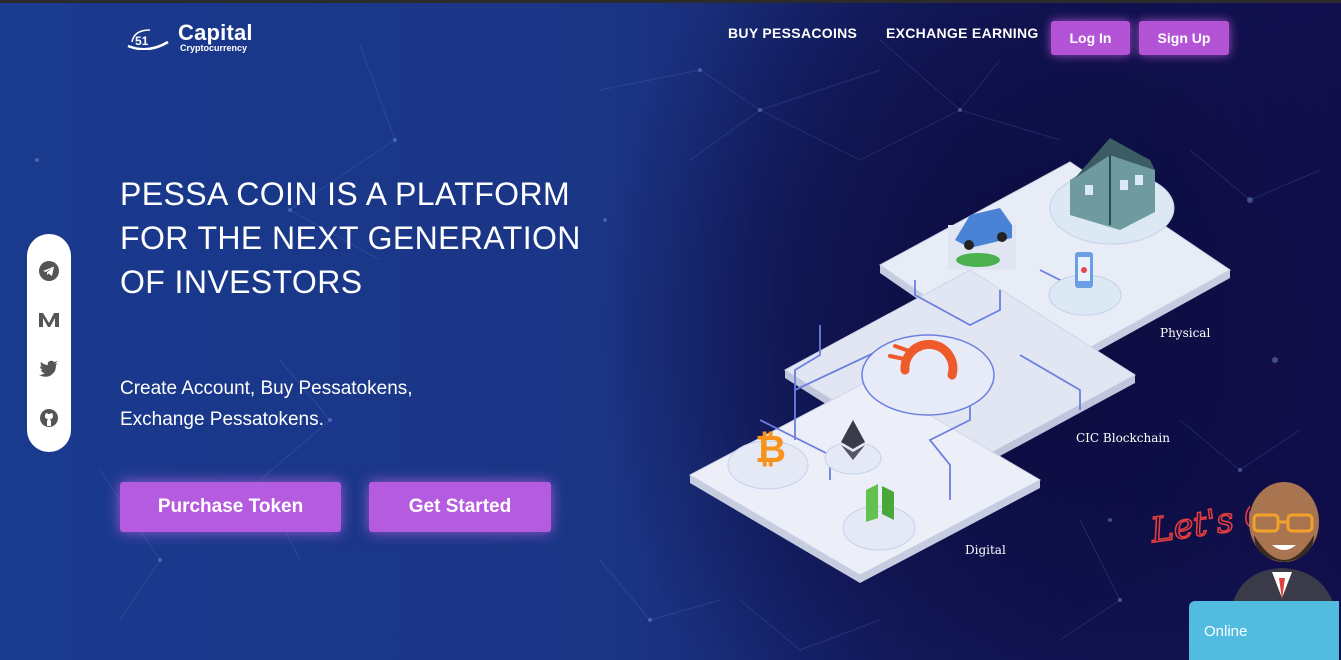 The height and width of the screenshot is (660, 1341). What do you see at coordinates (1123, 438) in the screenshot?
I see `layer-label-cic-blockchain: CIC Blockchain` at bounding box center [1123, 438].